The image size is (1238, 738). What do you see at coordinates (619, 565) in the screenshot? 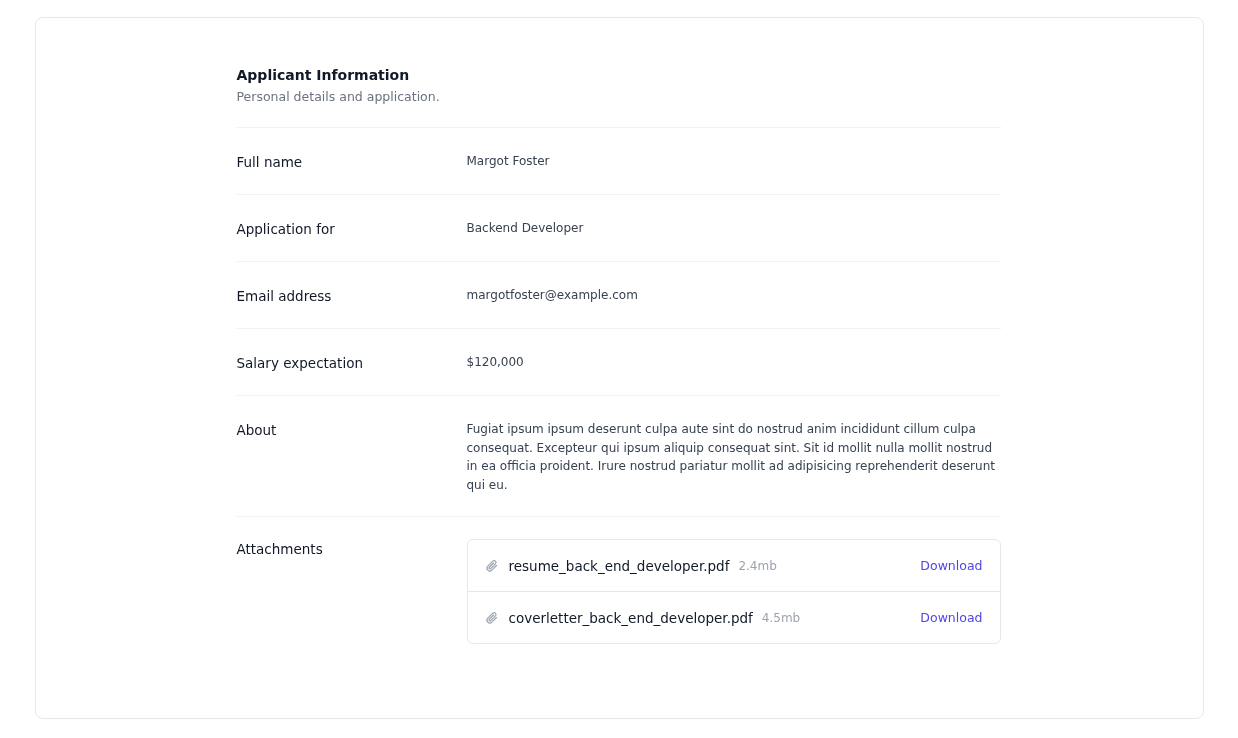
I see `file-name: resume_back_end_developer.pdf` at bounding box center [619, 565].